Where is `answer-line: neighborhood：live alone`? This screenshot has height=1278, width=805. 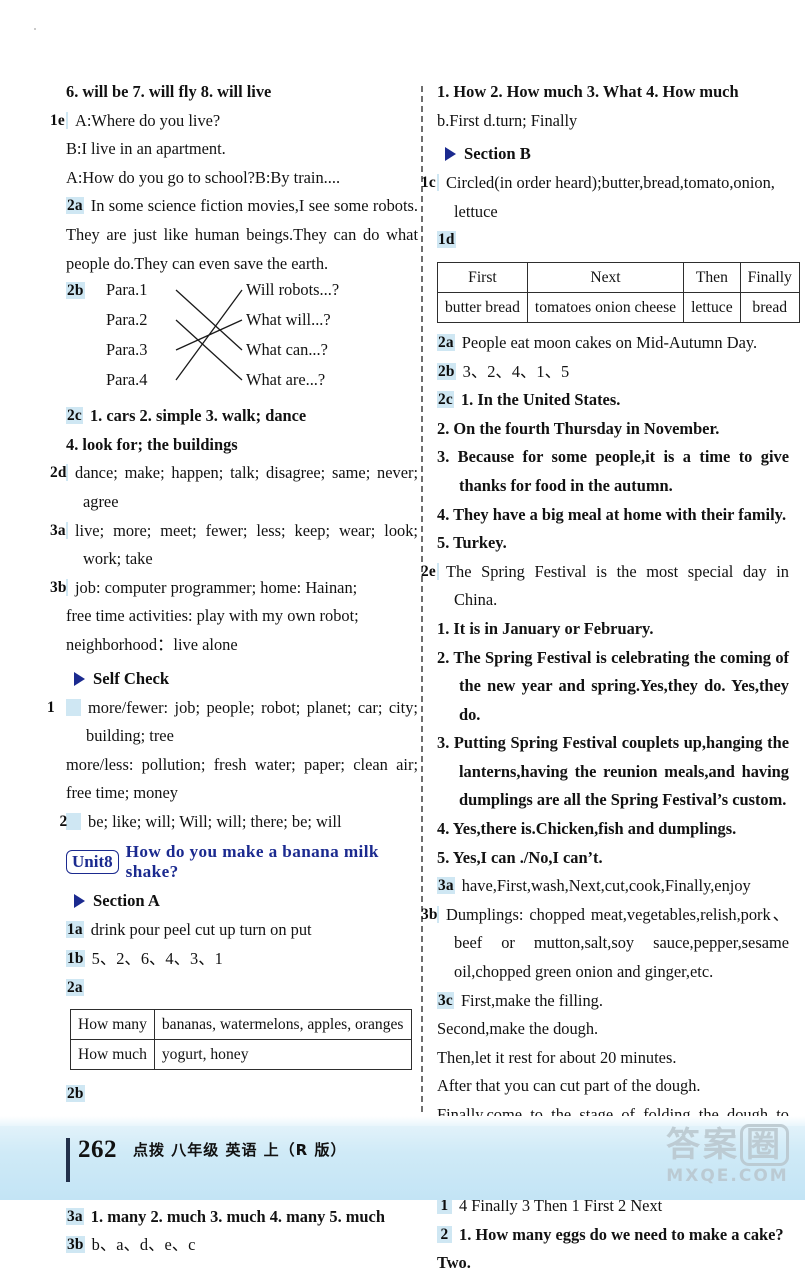 answer-line: neighborhood：live alone is located at coordinates (152, 644).